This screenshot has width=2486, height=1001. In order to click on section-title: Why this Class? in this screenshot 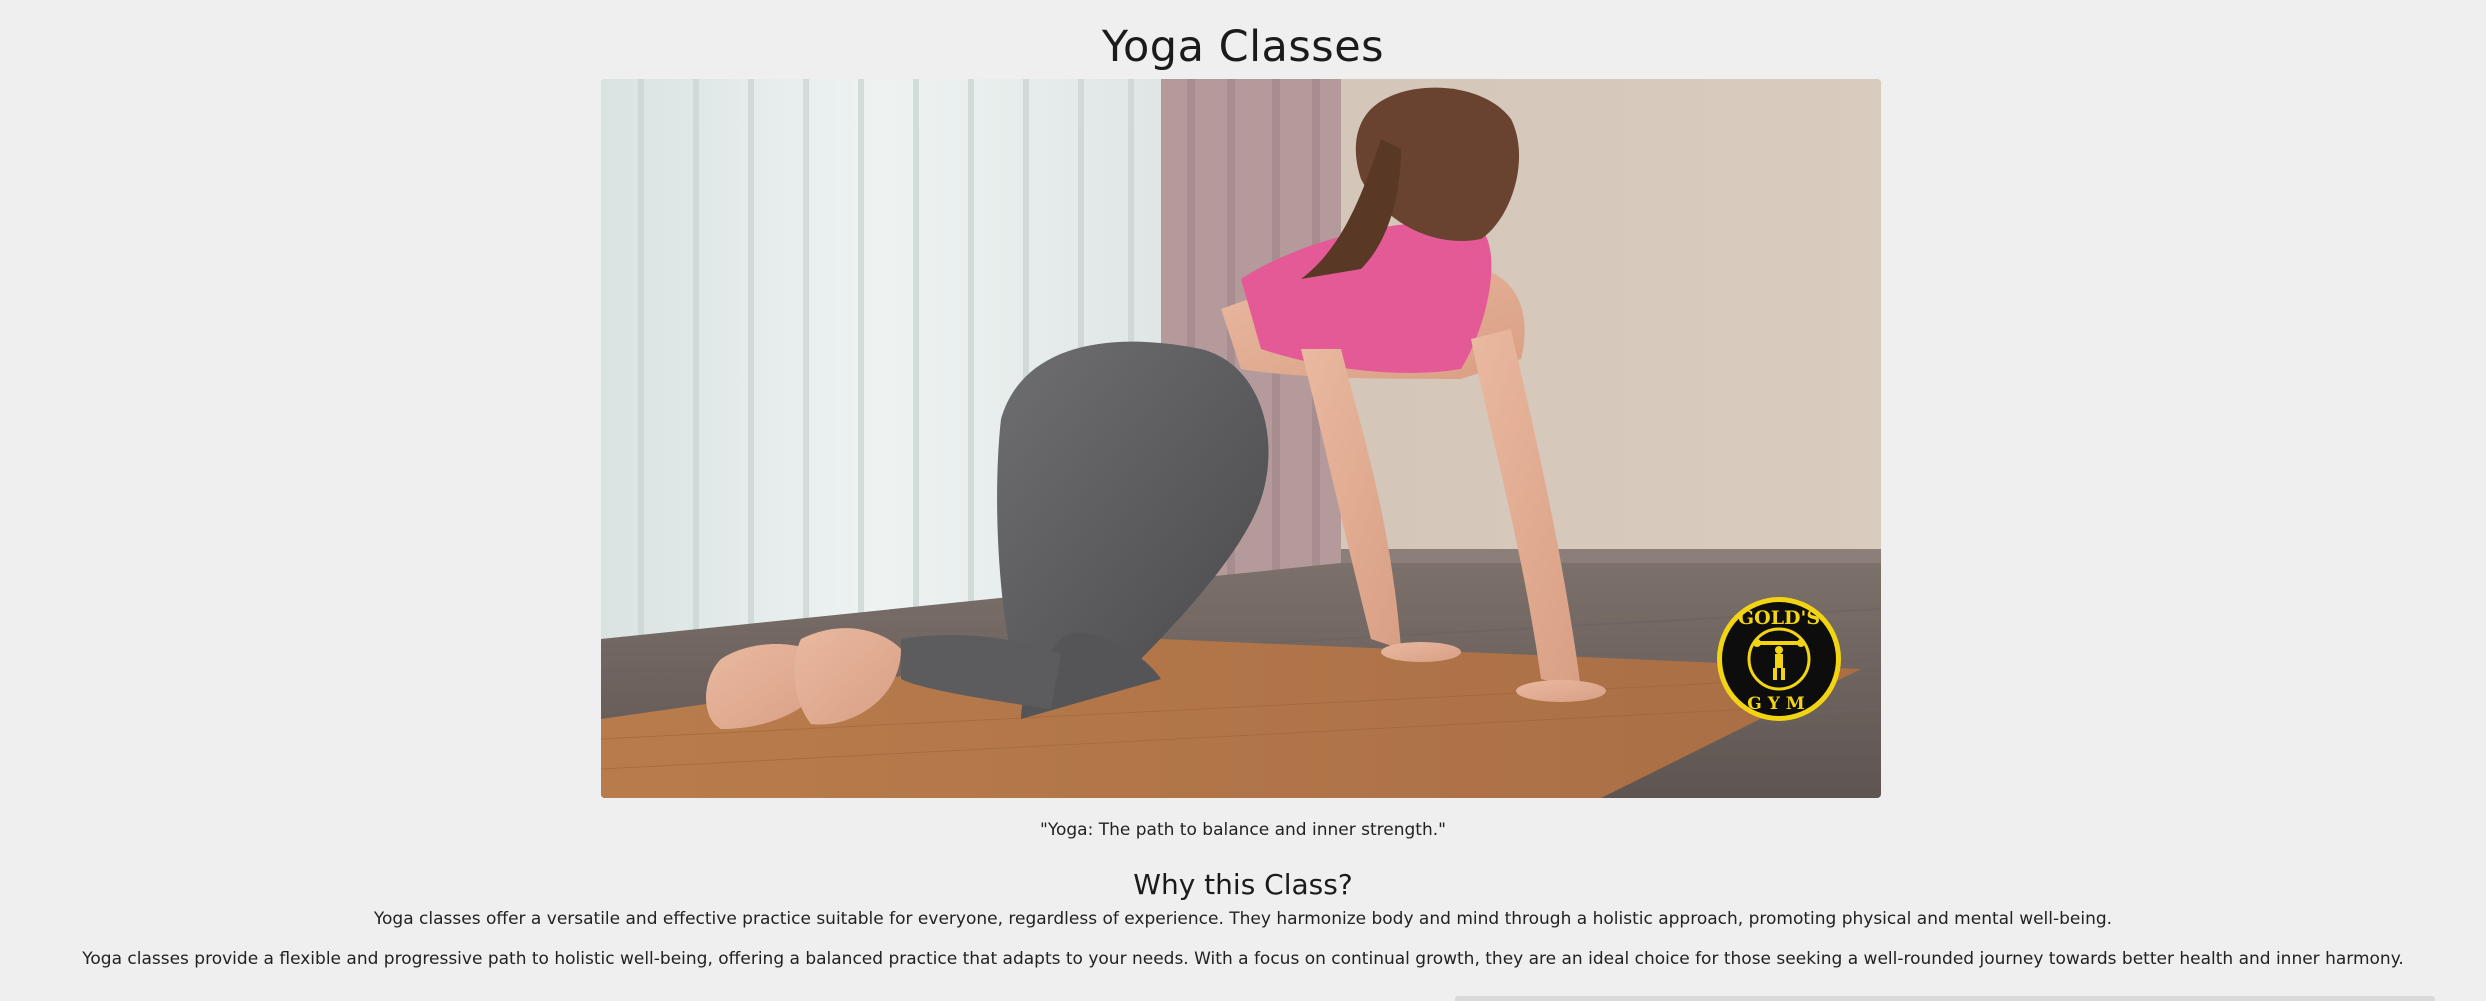, I will do `click(1243, 884)`.